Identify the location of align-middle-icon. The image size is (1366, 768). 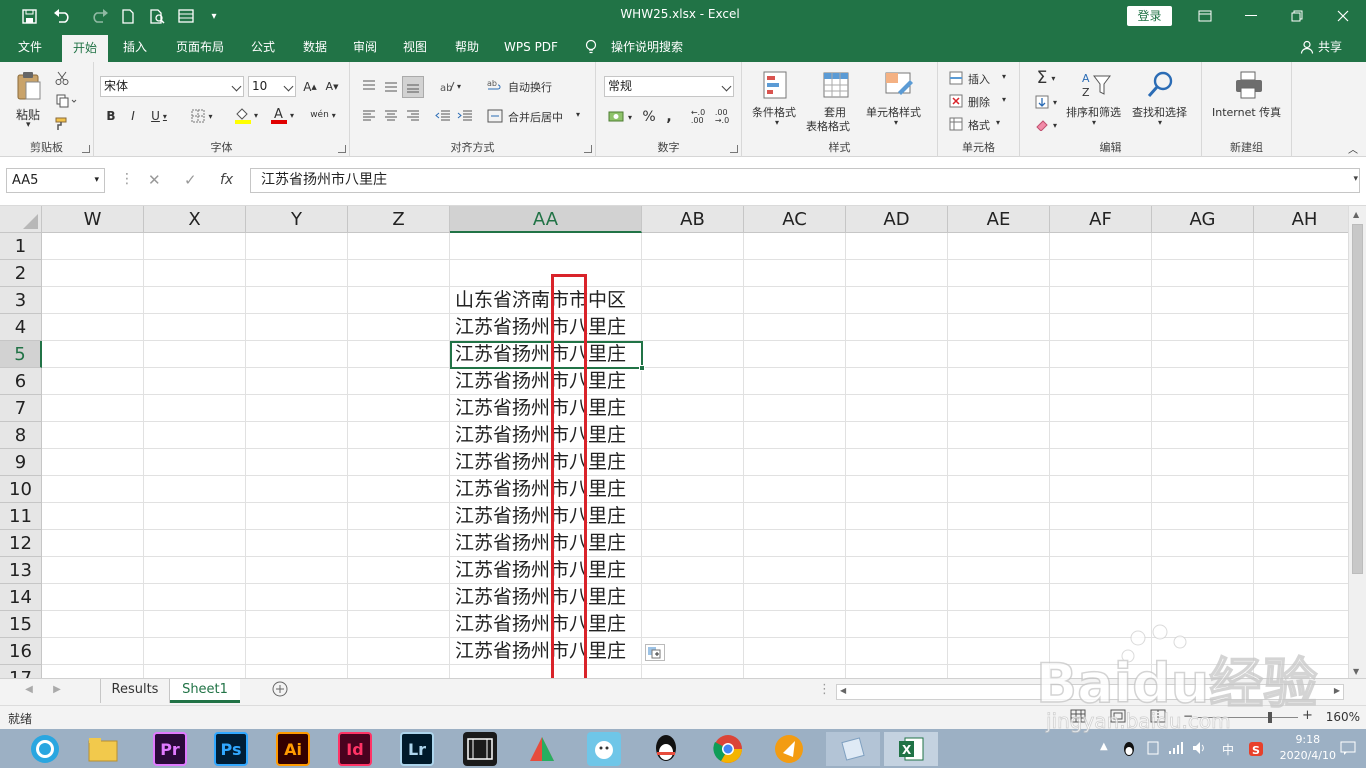
(391, 86).